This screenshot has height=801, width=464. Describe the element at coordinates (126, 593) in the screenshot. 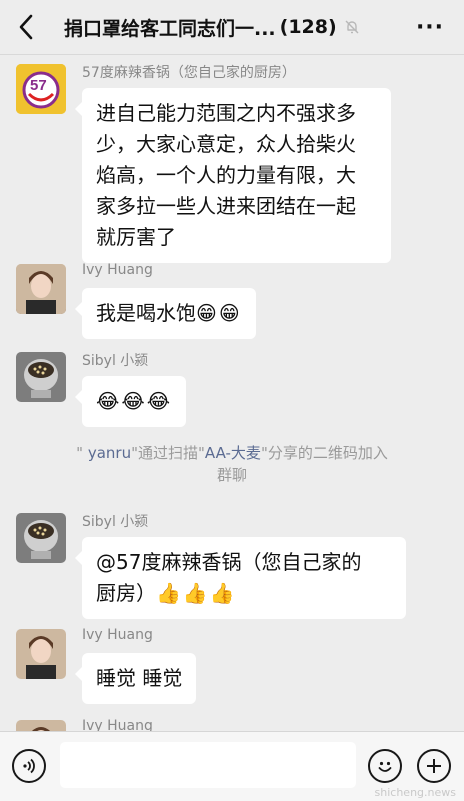

I see `message-line: 厨房）` at that location.